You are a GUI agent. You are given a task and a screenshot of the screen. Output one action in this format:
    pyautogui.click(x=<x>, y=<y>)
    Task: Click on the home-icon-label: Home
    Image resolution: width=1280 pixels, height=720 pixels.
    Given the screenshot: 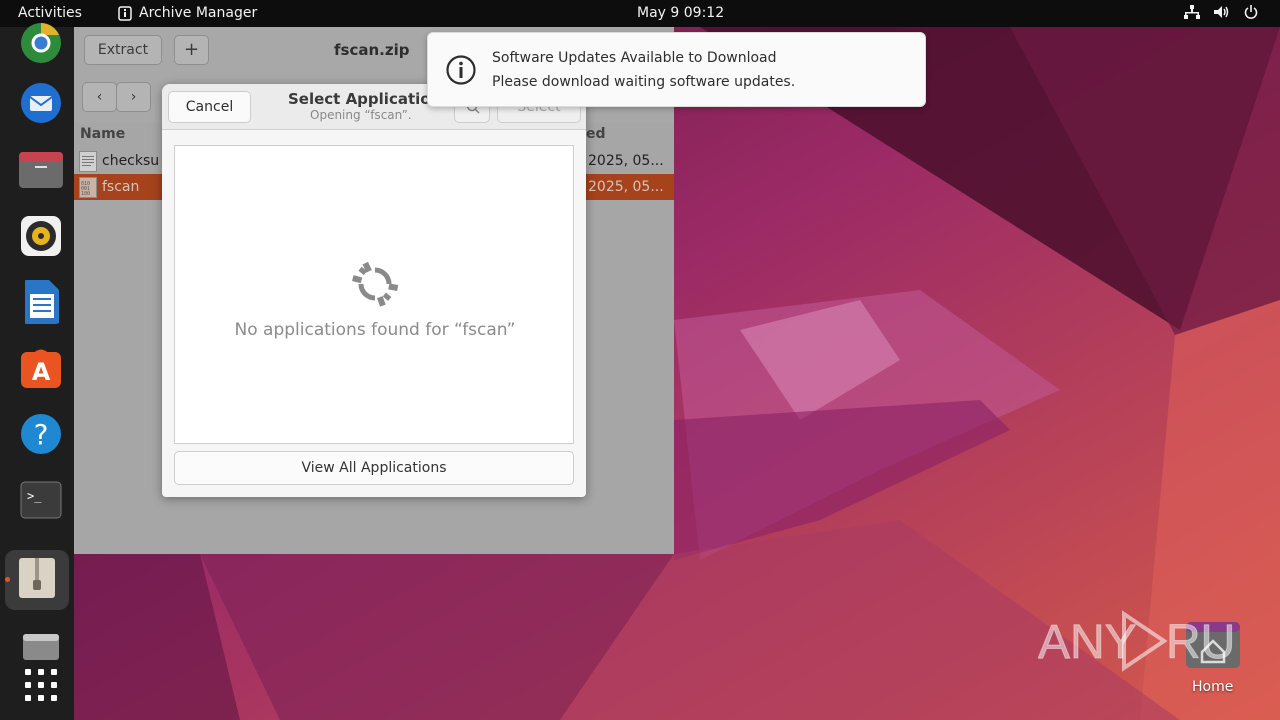 What is the action you would take?
    pyautogui.click(x=1213, y=687)
    